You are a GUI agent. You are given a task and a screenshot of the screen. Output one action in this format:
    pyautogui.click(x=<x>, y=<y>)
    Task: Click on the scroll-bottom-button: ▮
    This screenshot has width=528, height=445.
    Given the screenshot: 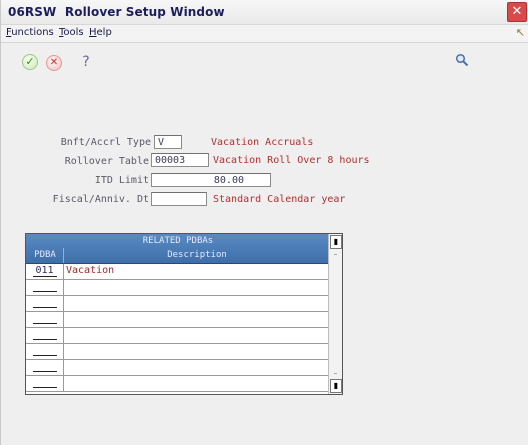 What is the action you would take?
    pyautogui.click(x=336, y=386)
    